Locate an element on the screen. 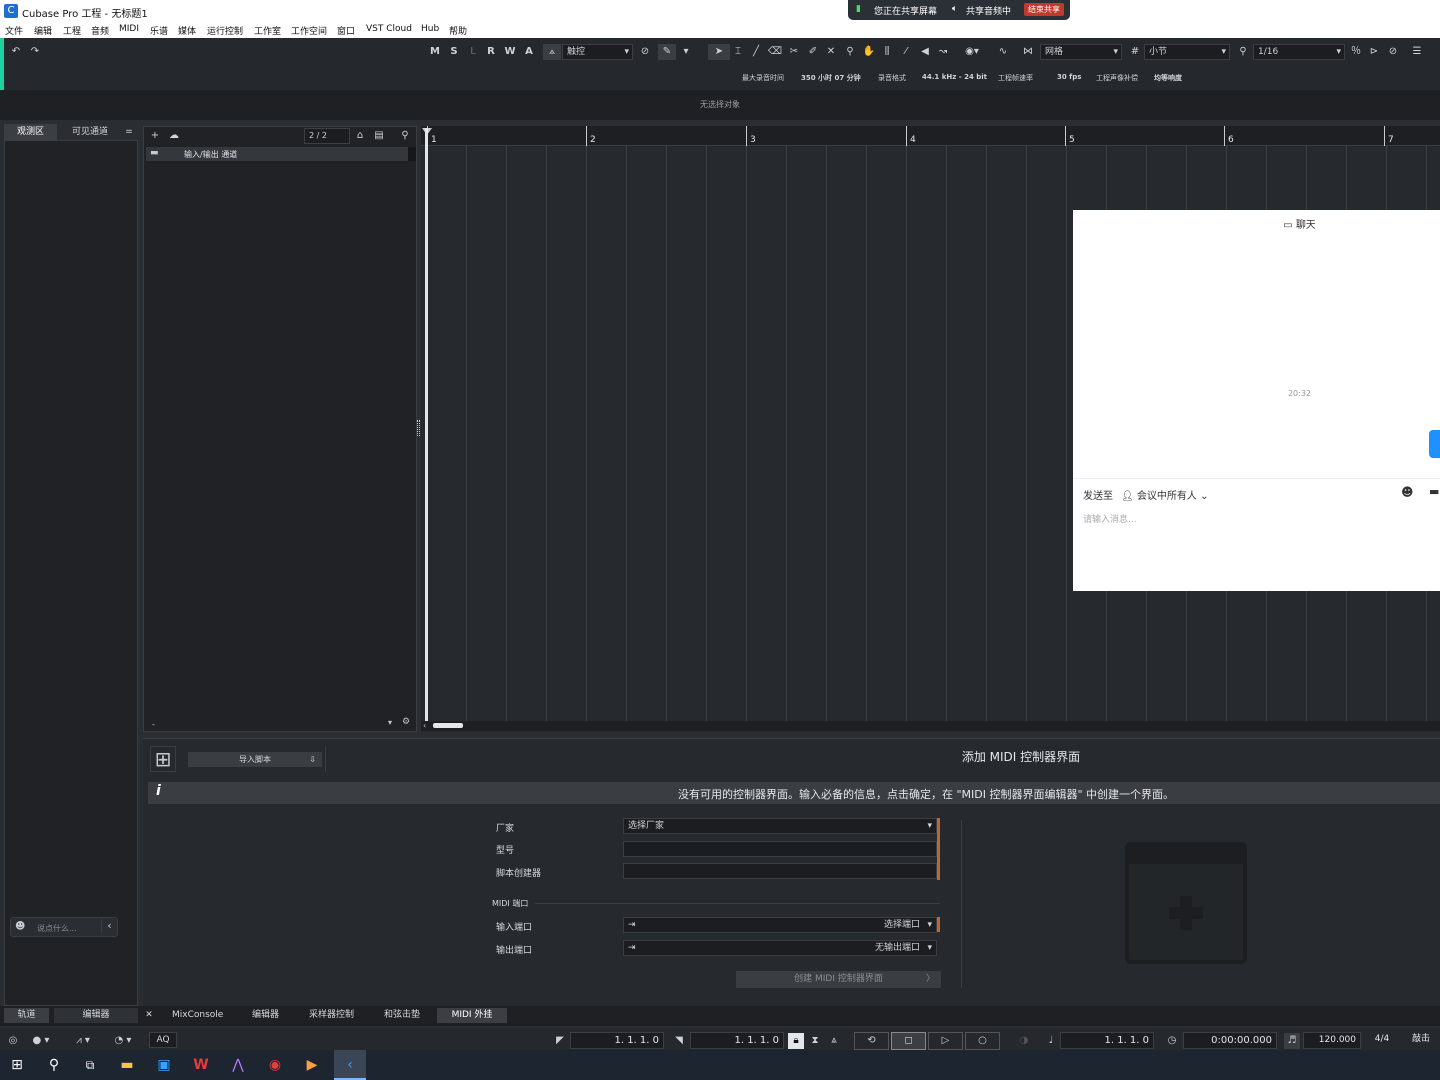  listen-button: L is located at coordinates (473, 52).